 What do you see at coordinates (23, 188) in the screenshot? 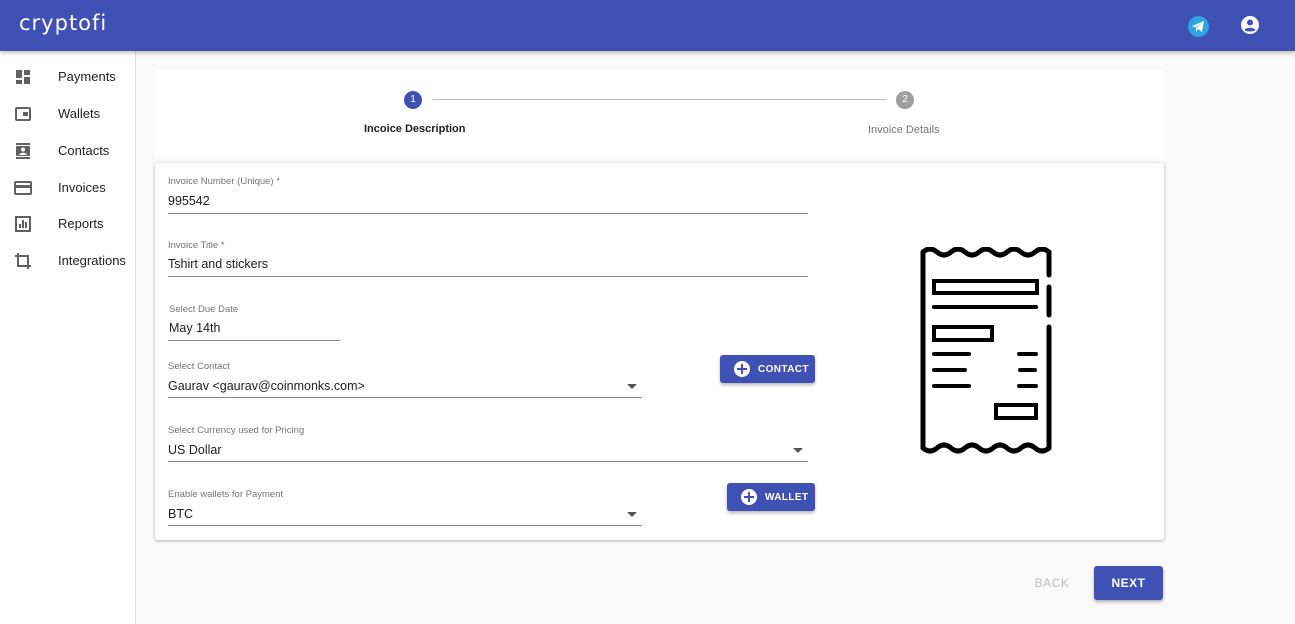
I see `credit-card-icon` at bounding box center [23, 188].